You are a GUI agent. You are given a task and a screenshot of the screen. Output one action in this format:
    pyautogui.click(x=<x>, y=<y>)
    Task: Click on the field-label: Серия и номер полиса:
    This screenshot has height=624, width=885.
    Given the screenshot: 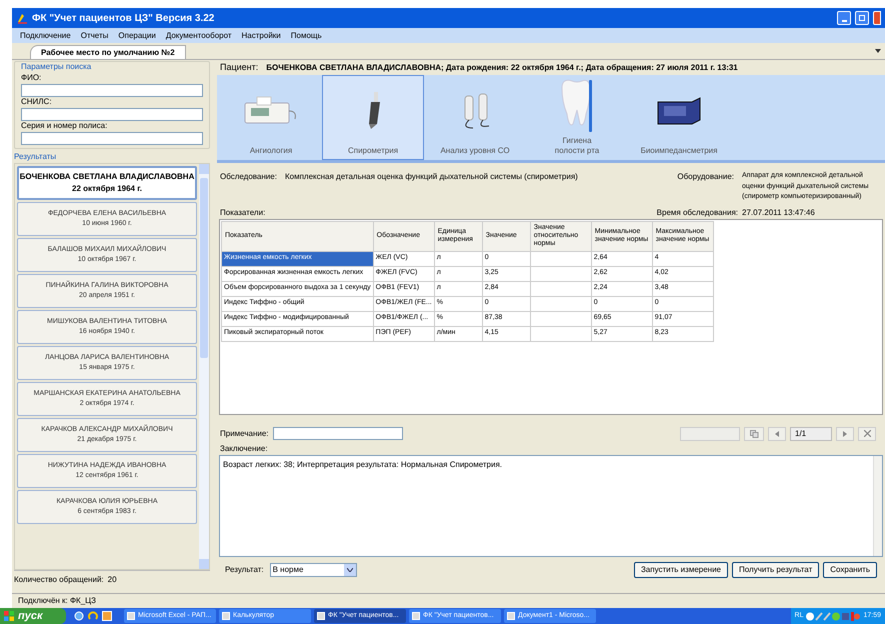 What is the action you would take?
    pyautogui.click(x=64, y=126)
    